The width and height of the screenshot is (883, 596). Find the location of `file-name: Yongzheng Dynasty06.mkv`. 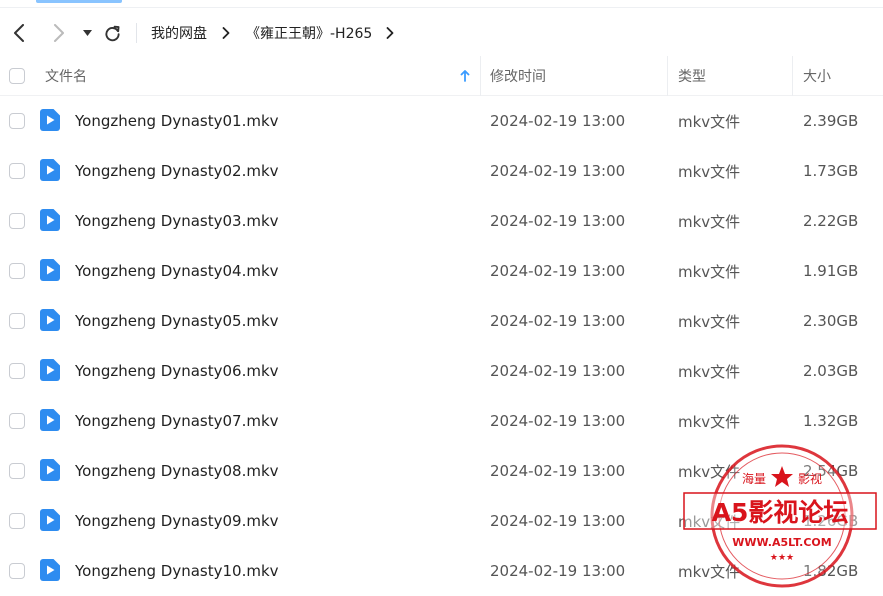

file-name: Yongzheng Dynasty06.mkv is located at coordinates (177, 371).